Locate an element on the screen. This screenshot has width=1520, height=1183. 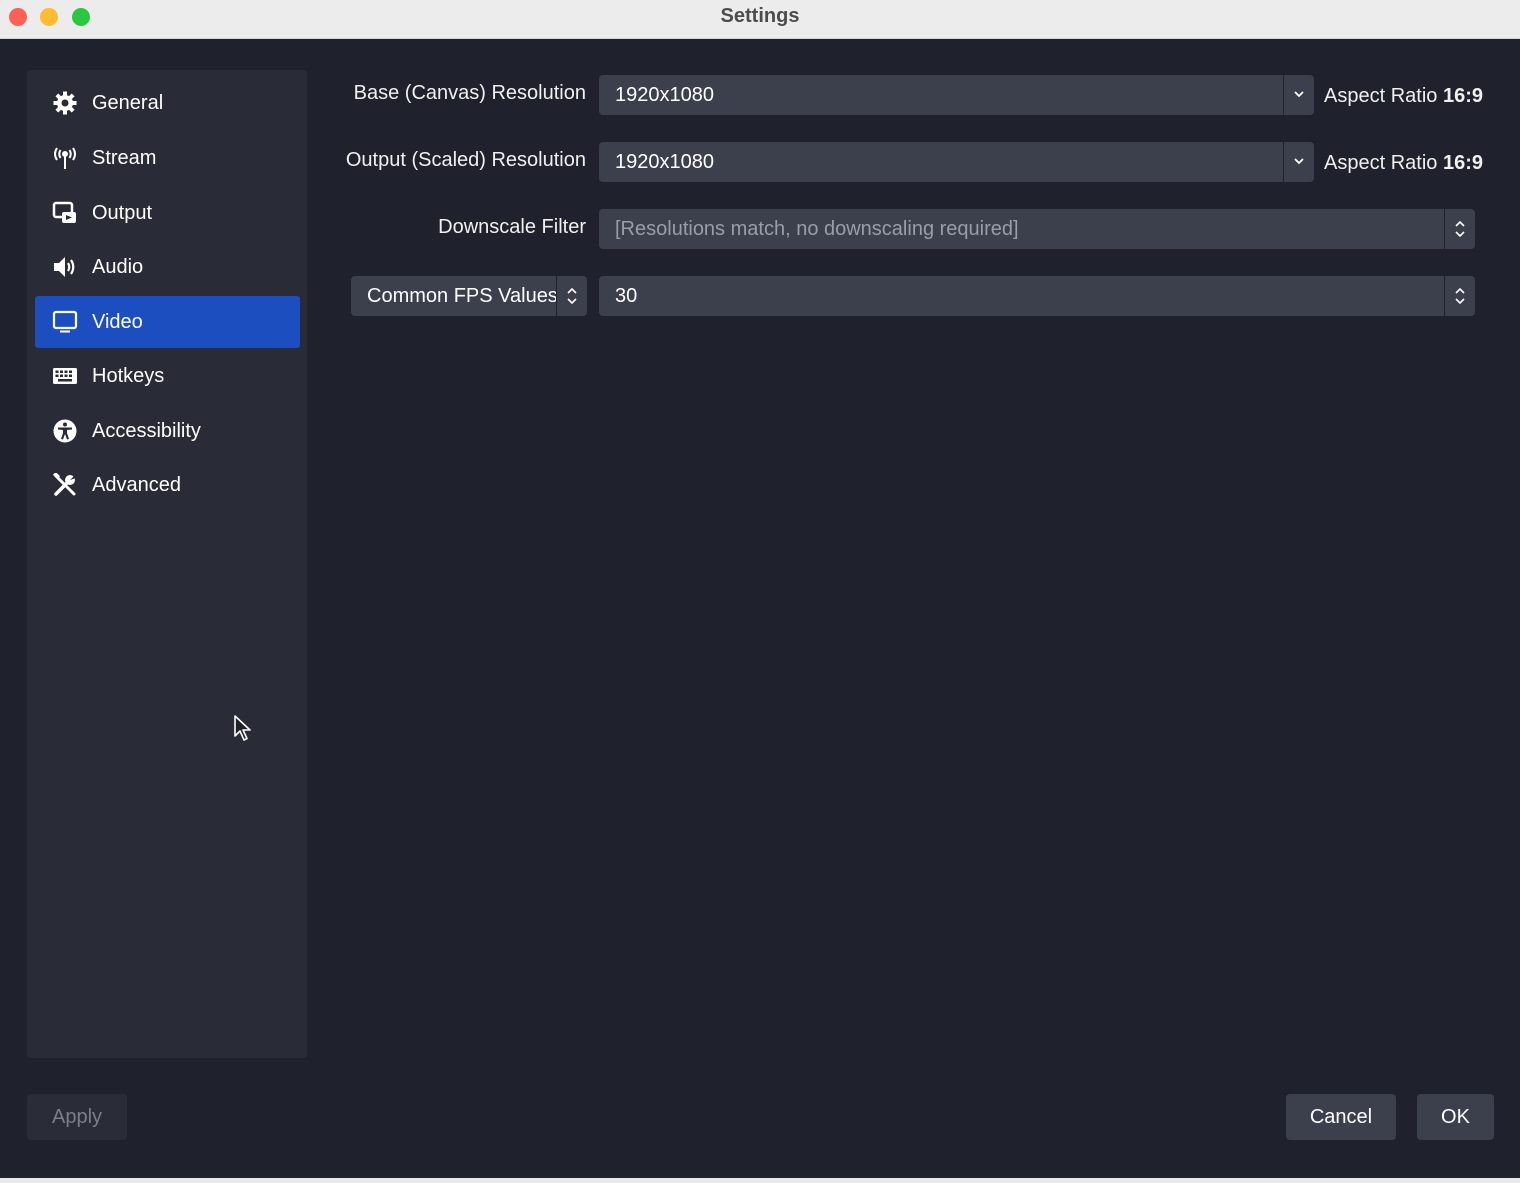
output-aspect-ratio-value: 16:9 is located at coordinates (1462, 163).